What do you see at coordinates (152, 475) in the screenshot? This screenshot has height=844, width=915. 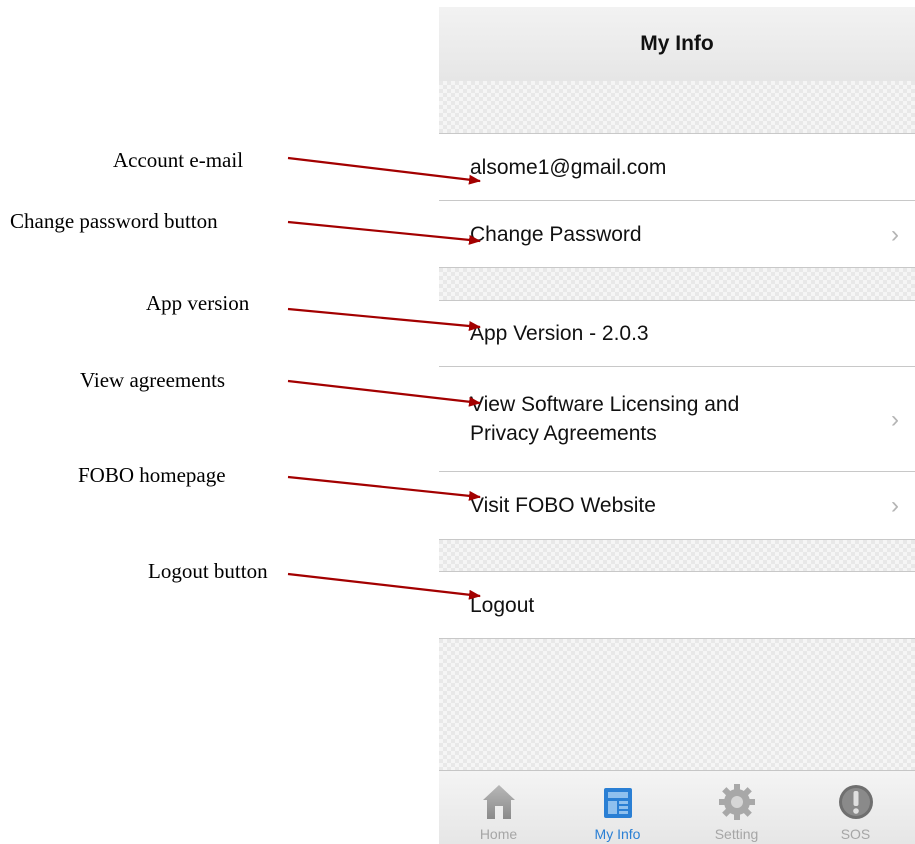 I see `annotation-fobo-homepage: FOBO homepage` at bounding box center [152, 475].